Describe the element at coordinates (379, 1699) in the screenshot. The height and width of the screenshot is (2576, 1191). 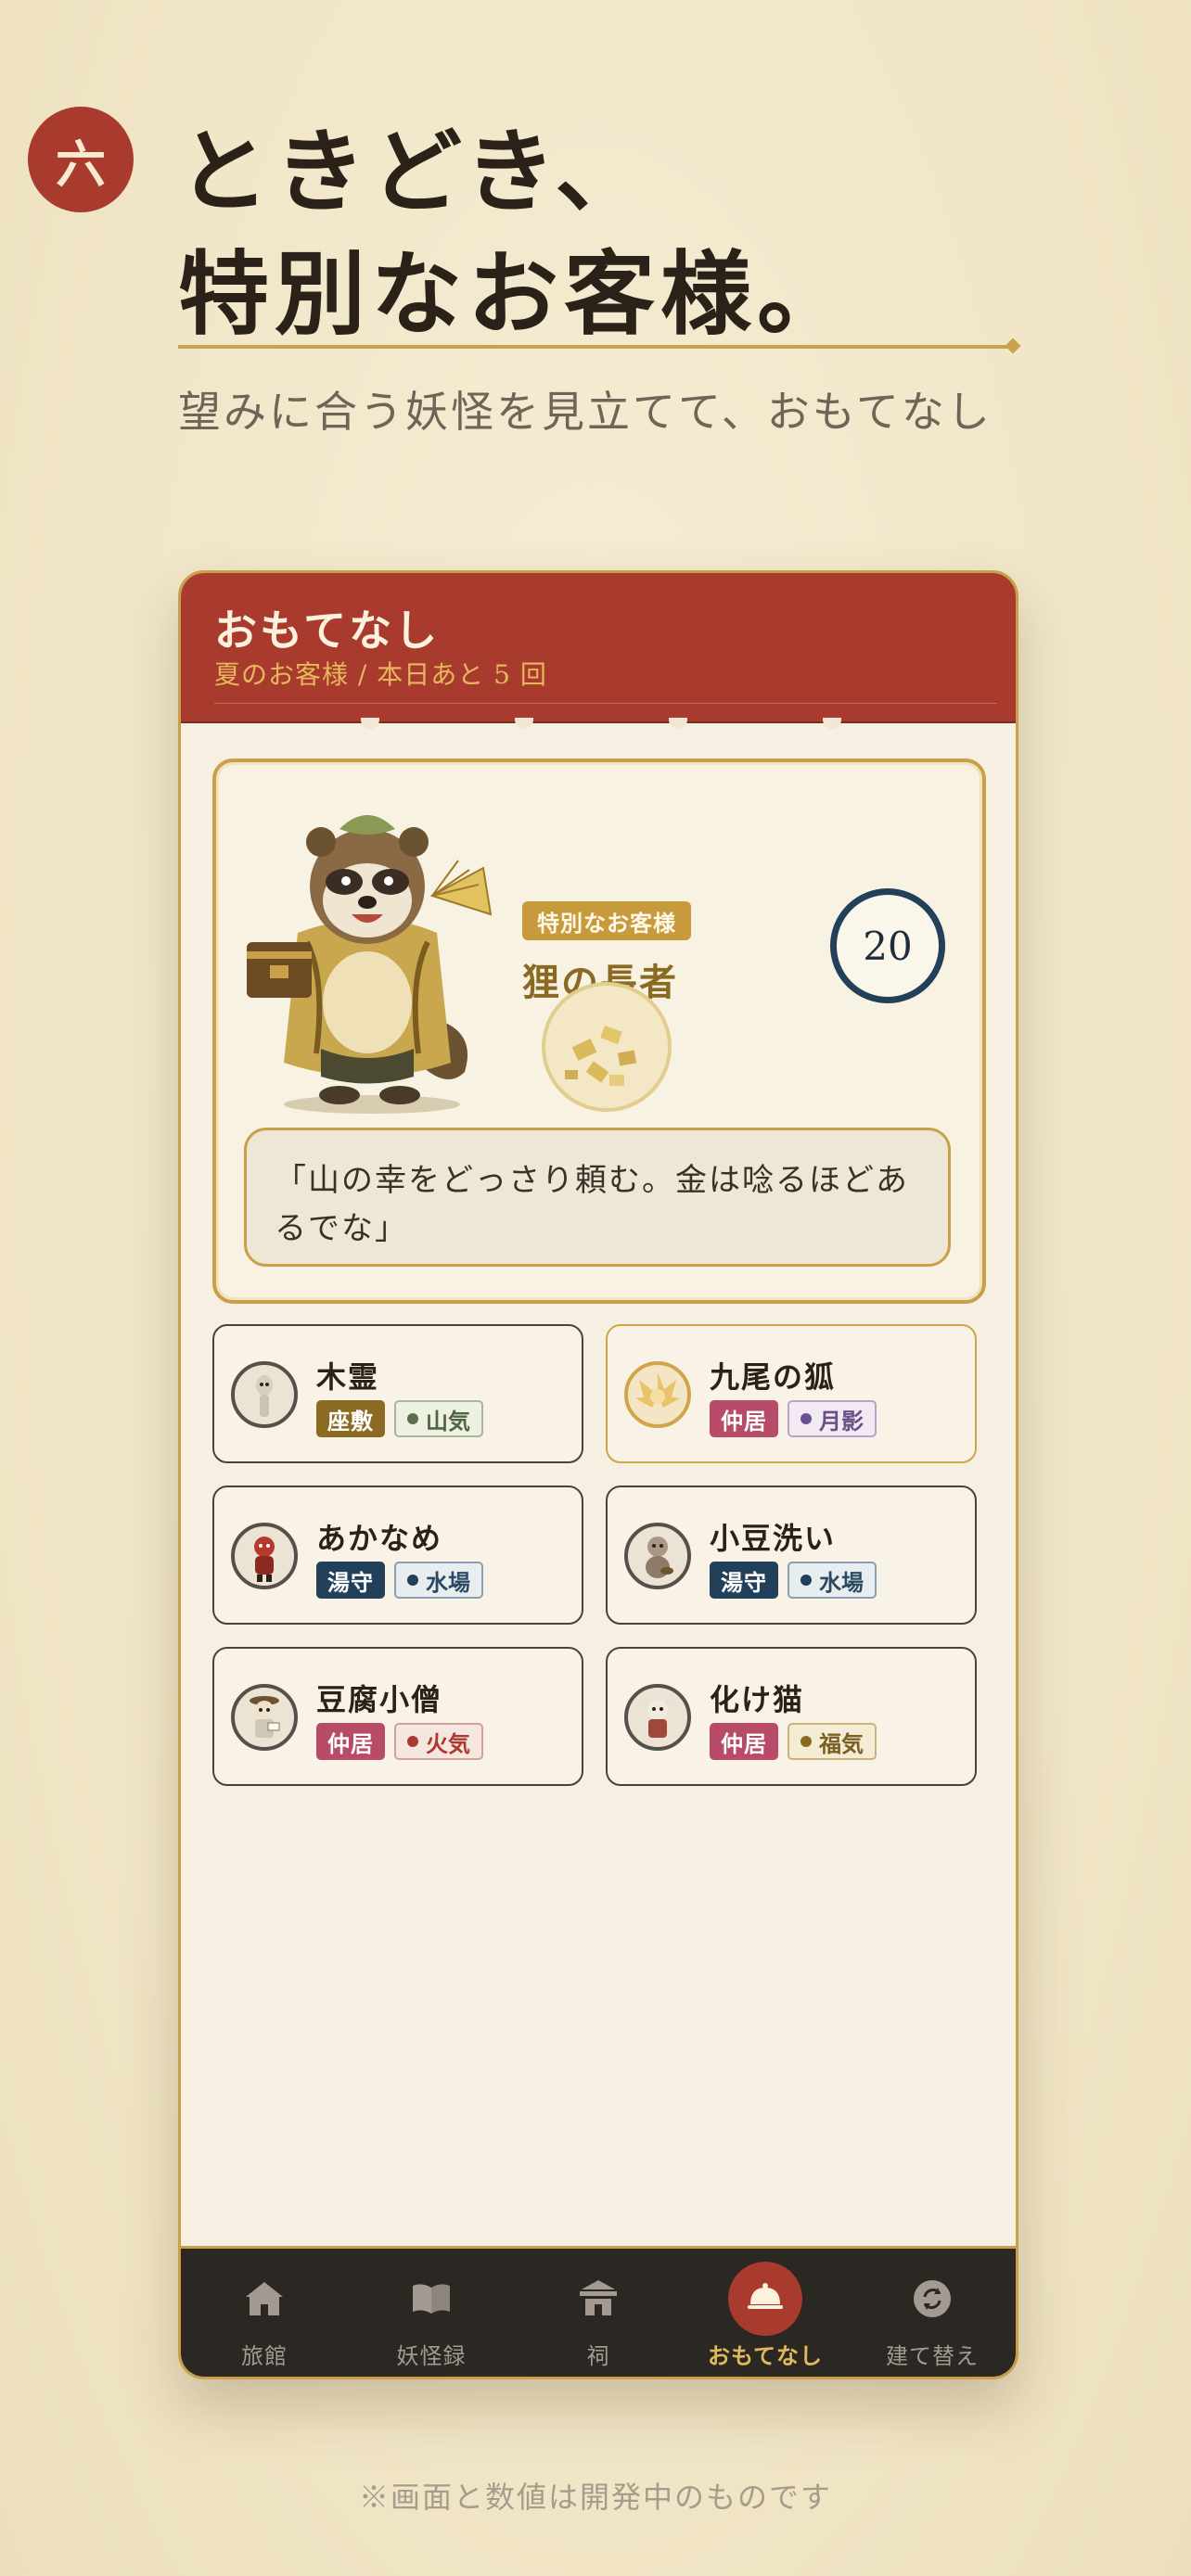
I see `yokai-name: 豆腐小僧` at that location.